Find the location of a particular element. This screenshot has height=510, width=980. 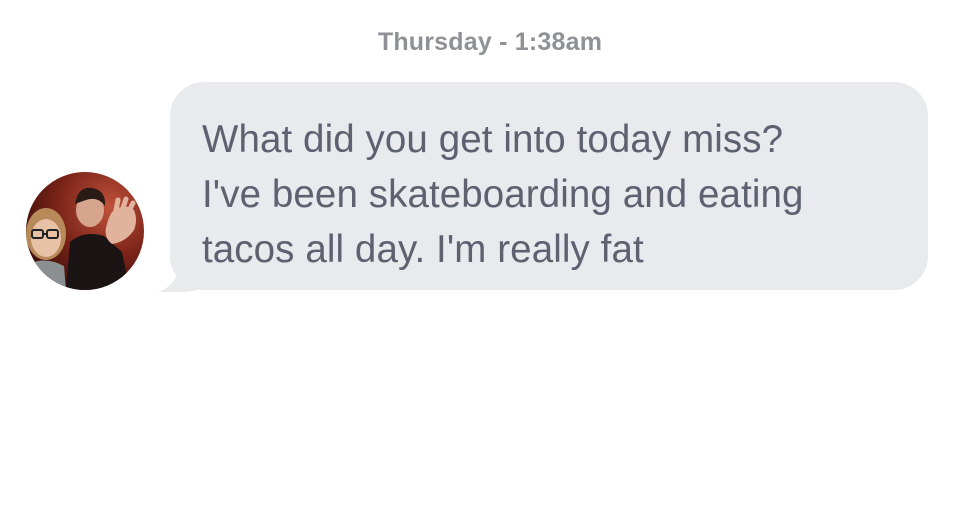

contact-photo-avatar-icon is located at coordinates (85, 231).